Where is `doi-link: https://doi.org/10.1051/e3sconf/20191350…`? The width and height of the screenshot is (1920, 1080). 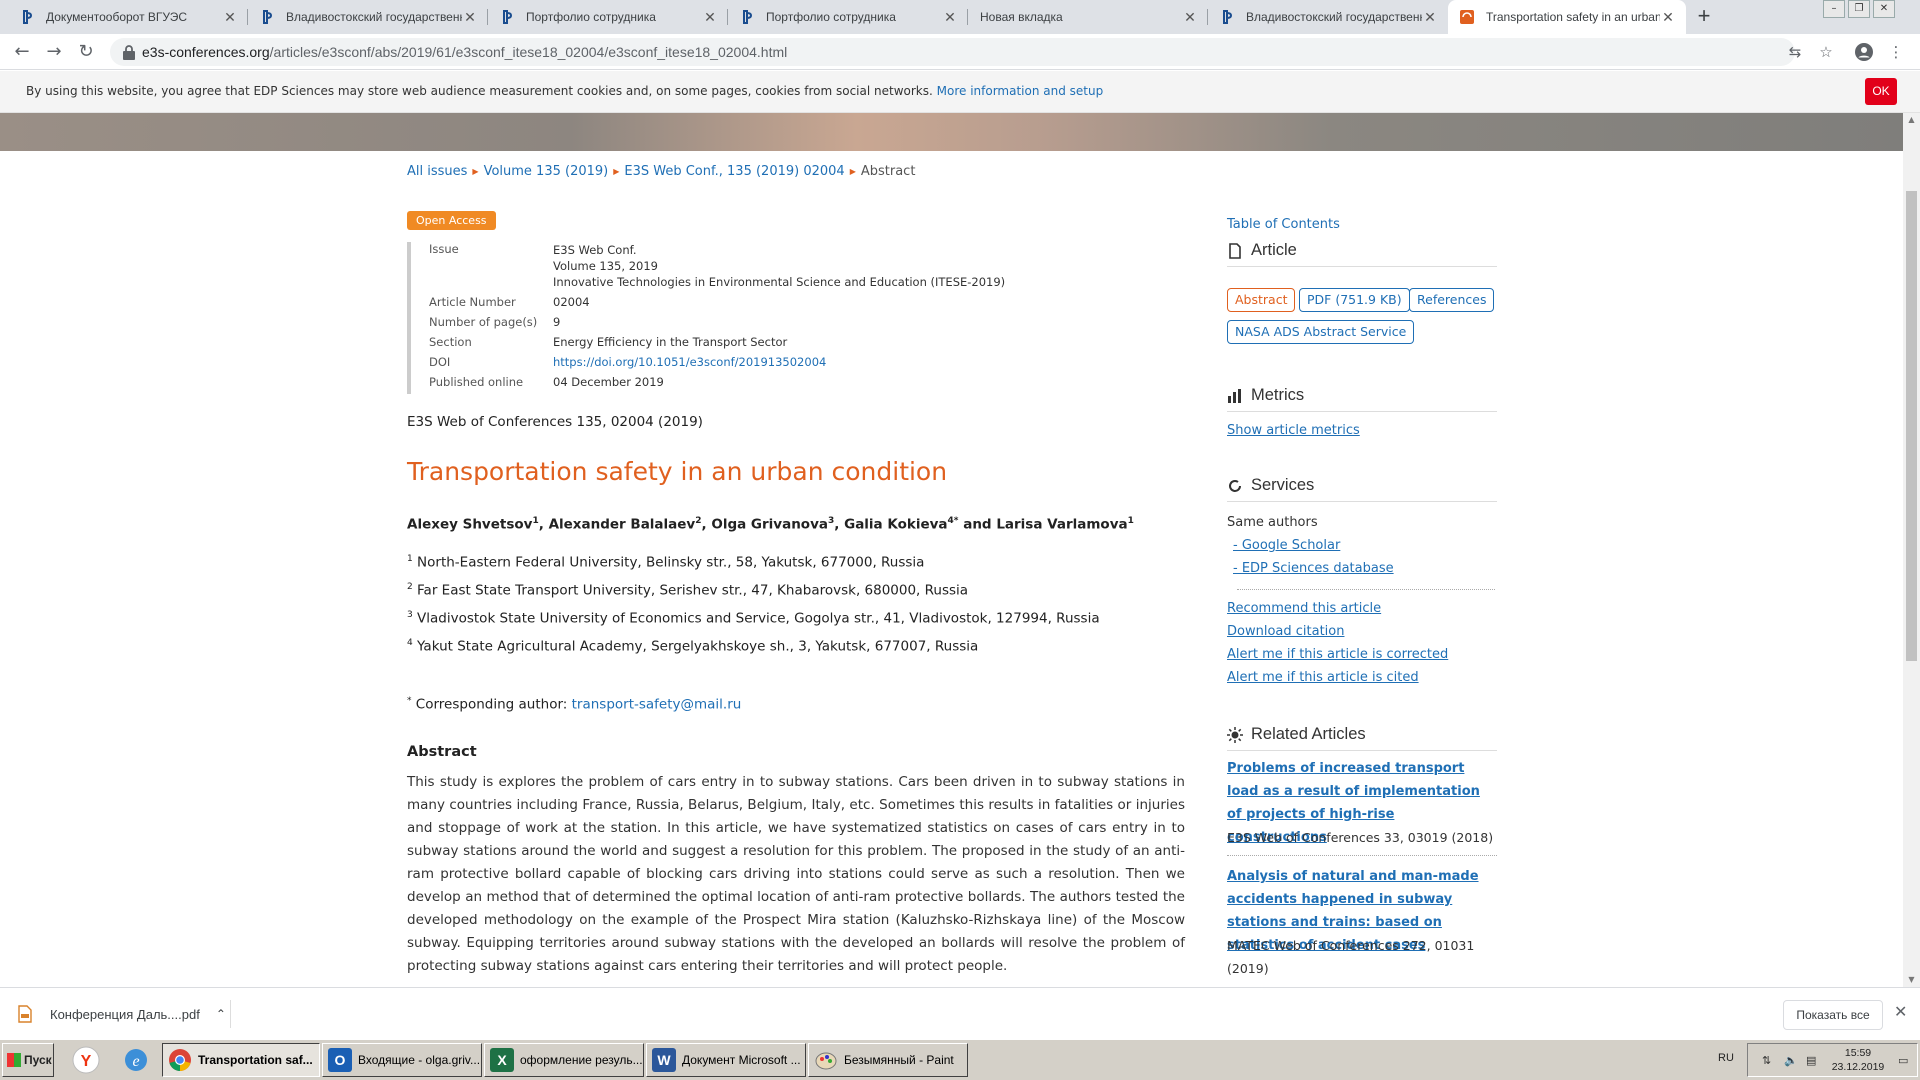
doi-link: https://doi.org/10.1051/e3sconf/20191350… is located at coordinates (689, 362).